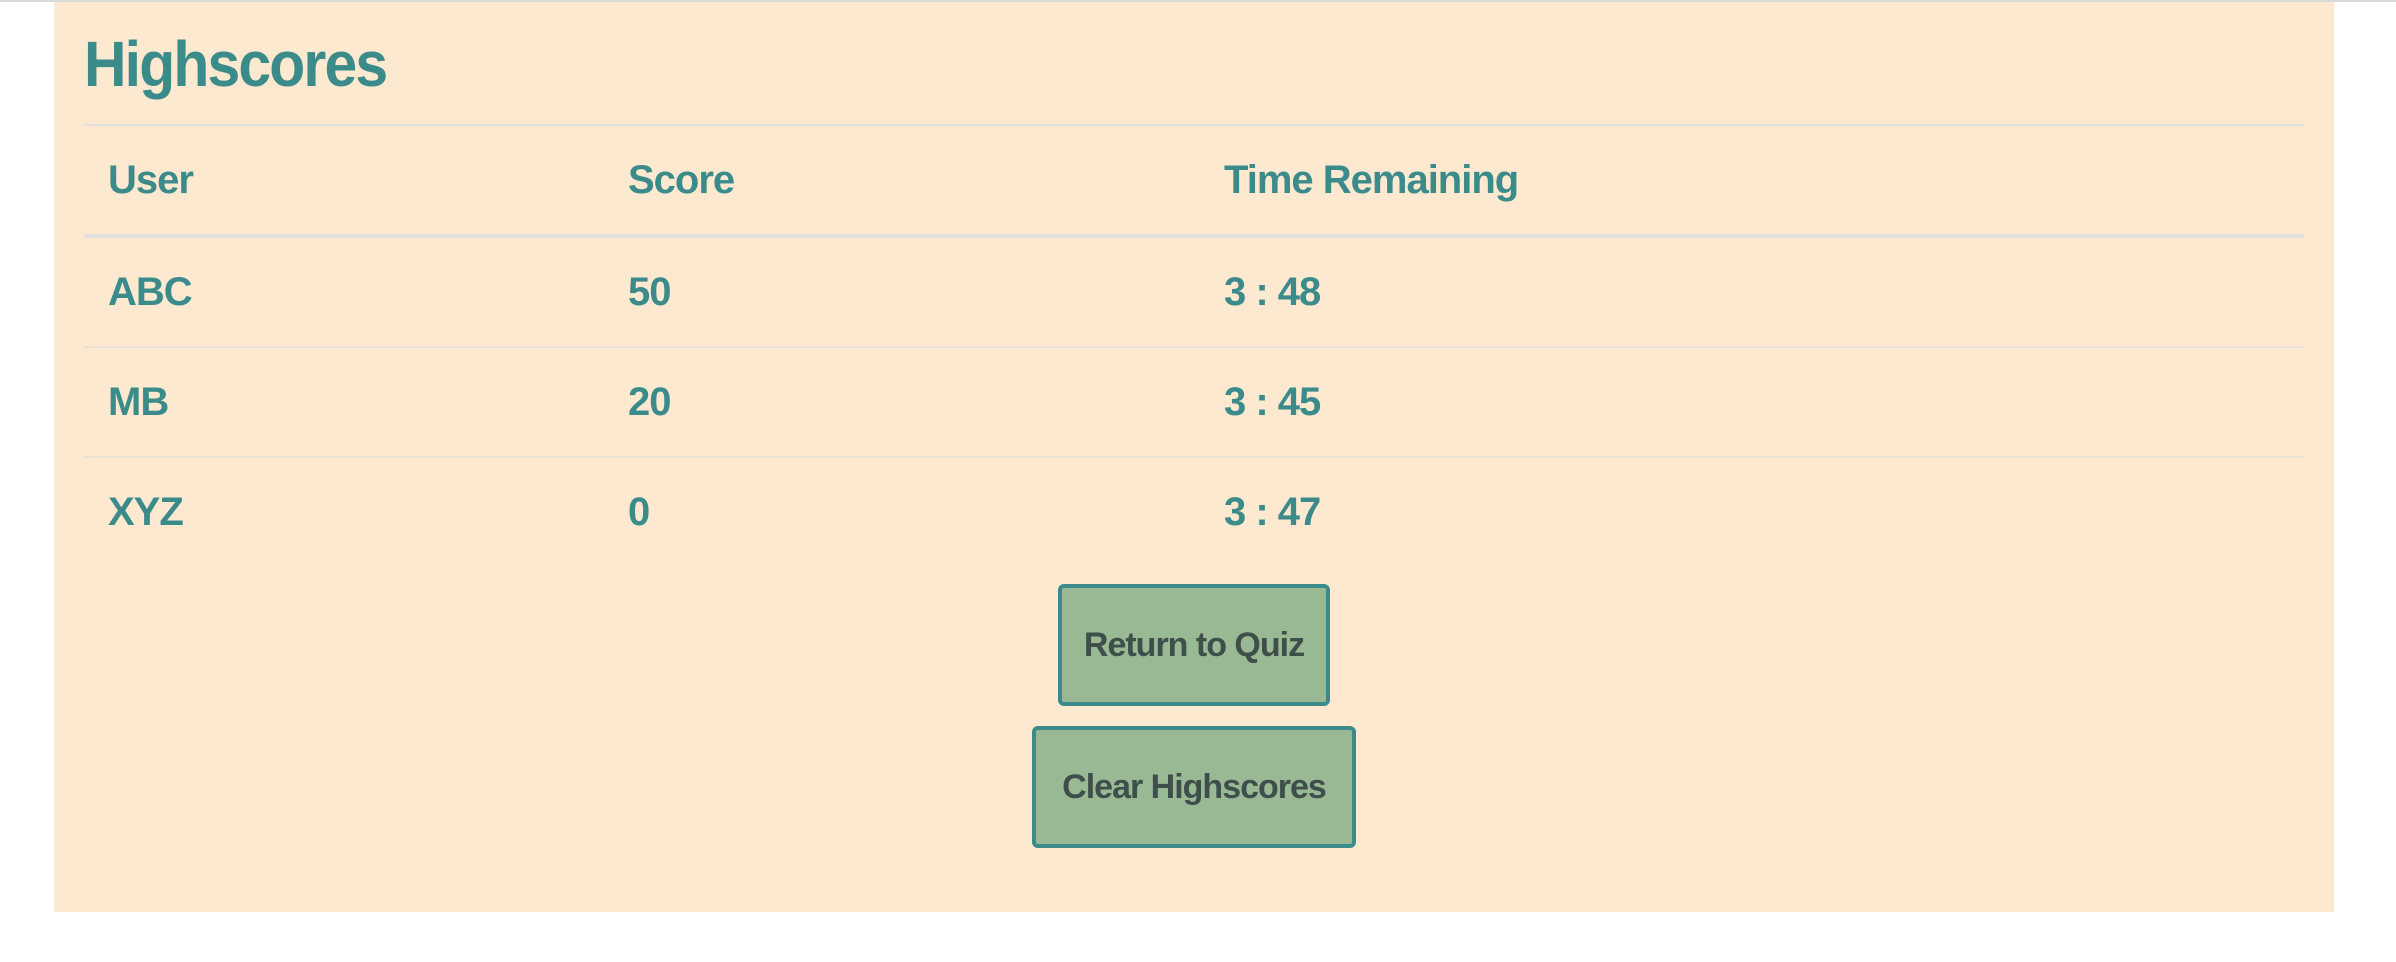  I want to click on table-header-row: User Score Time Remaining, so click(1194, 180).